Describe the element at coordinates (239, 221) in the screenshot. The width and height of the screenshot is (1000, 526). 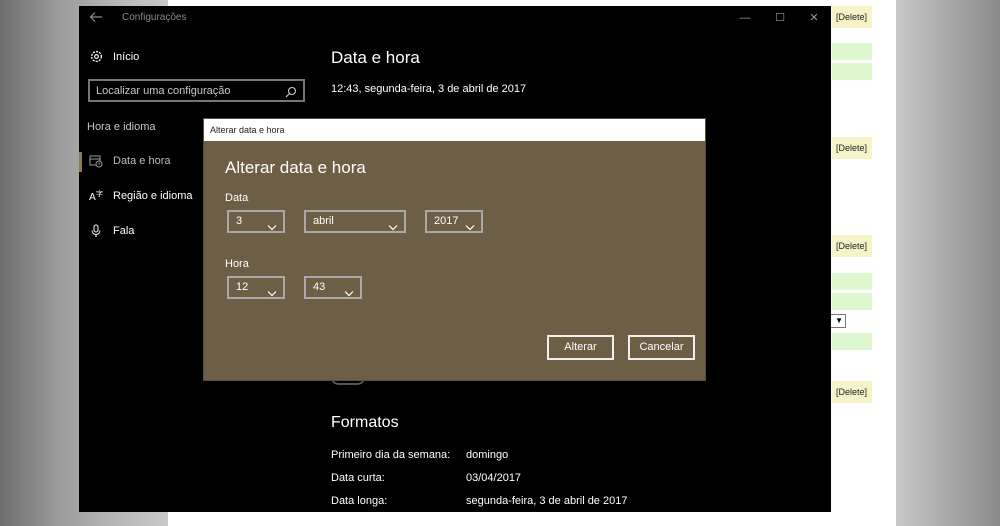
I see `day-value: 3` at that location.